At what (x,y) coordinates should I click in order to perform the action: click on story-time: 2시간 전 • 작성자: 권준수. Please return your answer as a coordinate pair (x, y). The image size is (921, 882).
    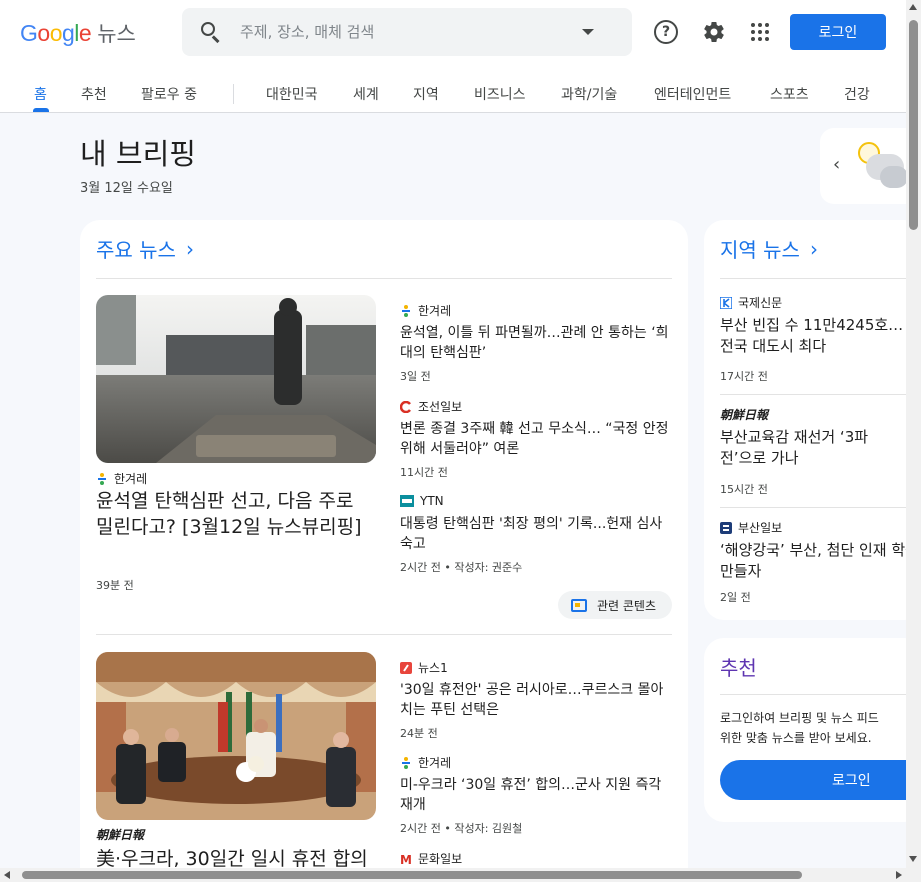
    Looking at the image, I should click on (461, 567).